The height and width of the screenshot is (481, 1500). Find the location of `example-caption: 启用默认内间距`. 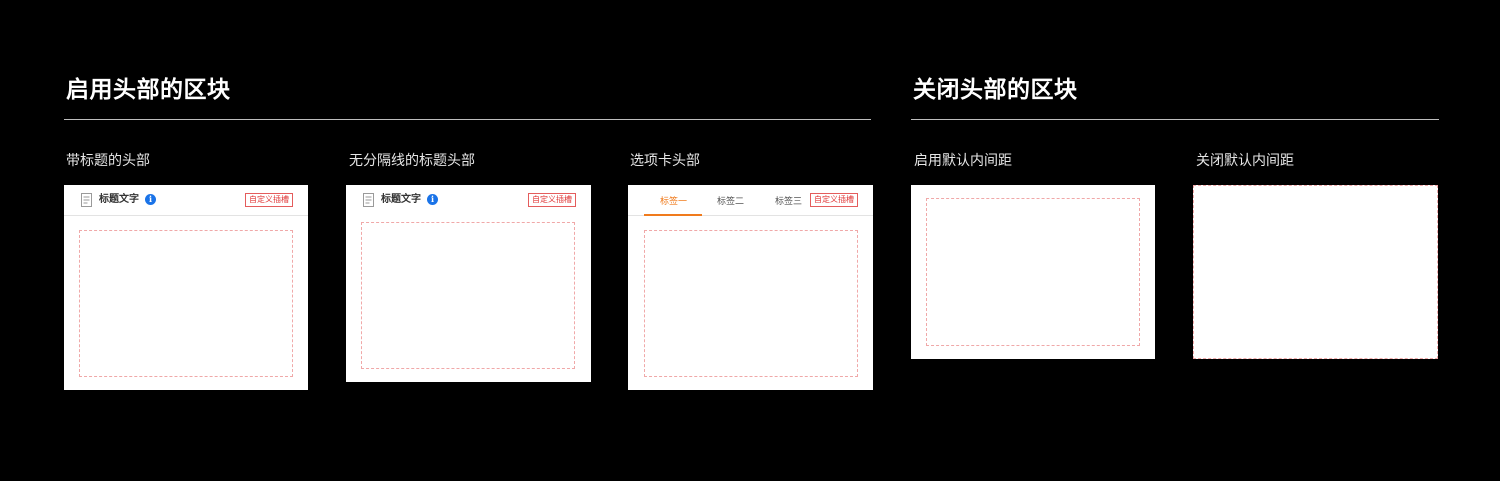

example-caption: 启用默认内间距 is located at coordinates (963, 161).